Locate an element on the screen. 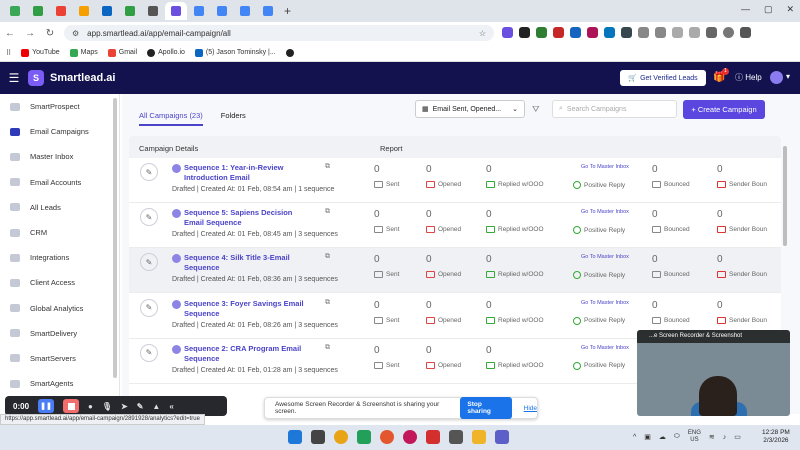 The image size is (800, 450). bookmark-misc is located at coordinates (289, 52).